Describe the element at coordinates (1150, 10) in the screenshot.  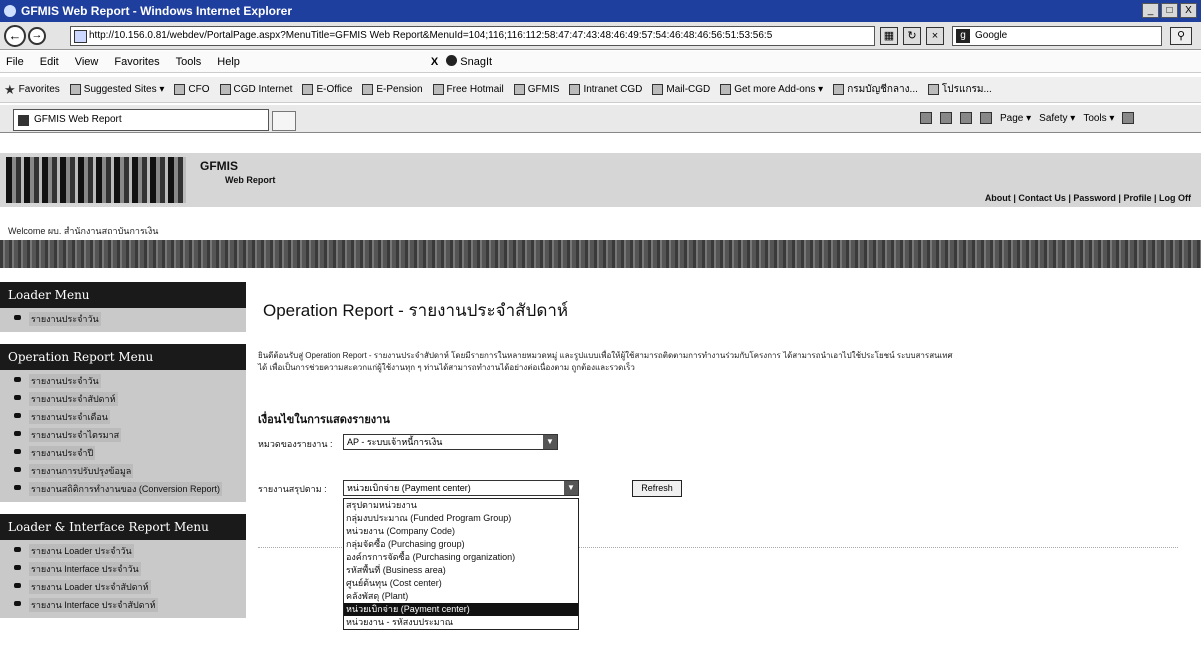
I see `minimize-button: _` at that location.